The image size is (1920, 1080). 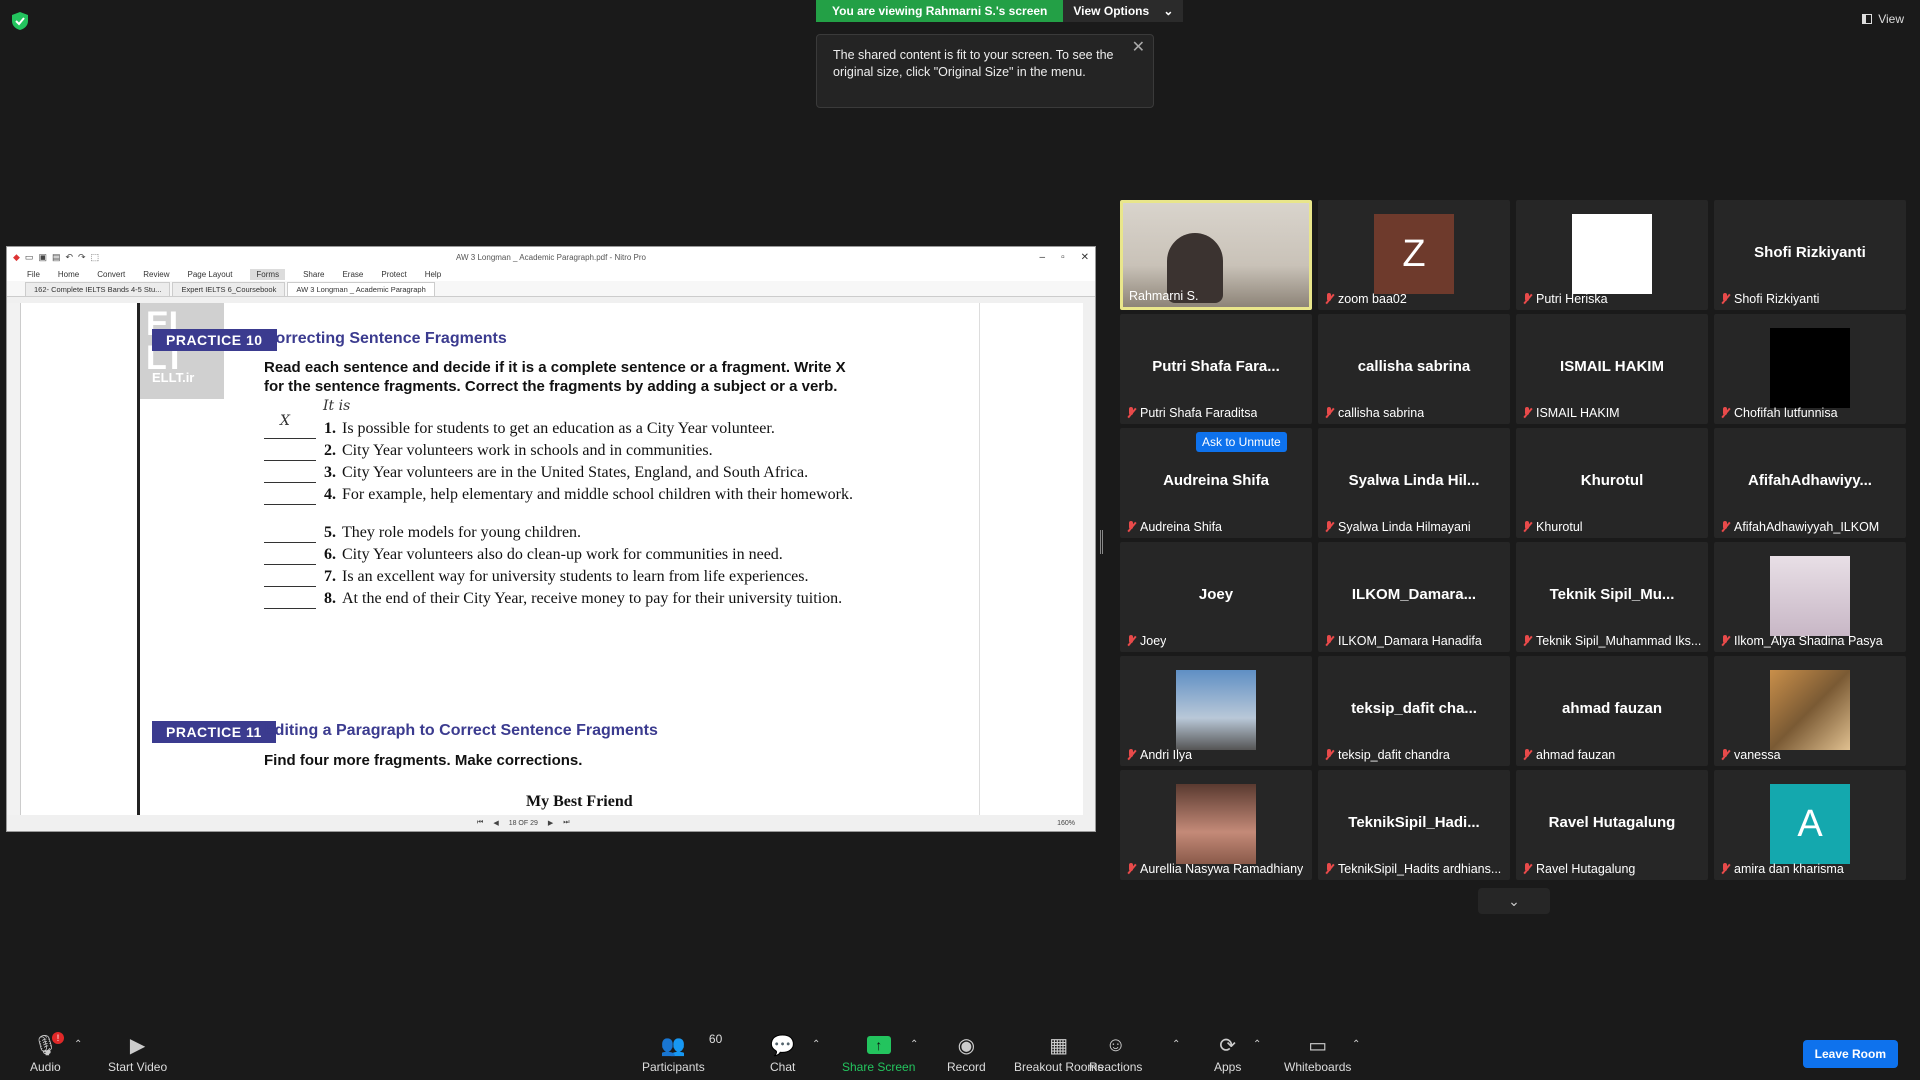 I want to click on participant-tile: Chofifah lutfunnisa, so click(x=1810, y=369).